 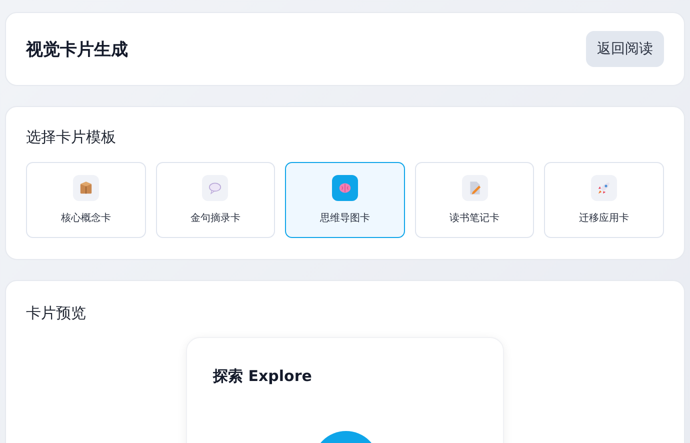 What do you see at coordinates (344, 188) in the screenshot?
I see `brain-icon` at bounding box center [344, 188].